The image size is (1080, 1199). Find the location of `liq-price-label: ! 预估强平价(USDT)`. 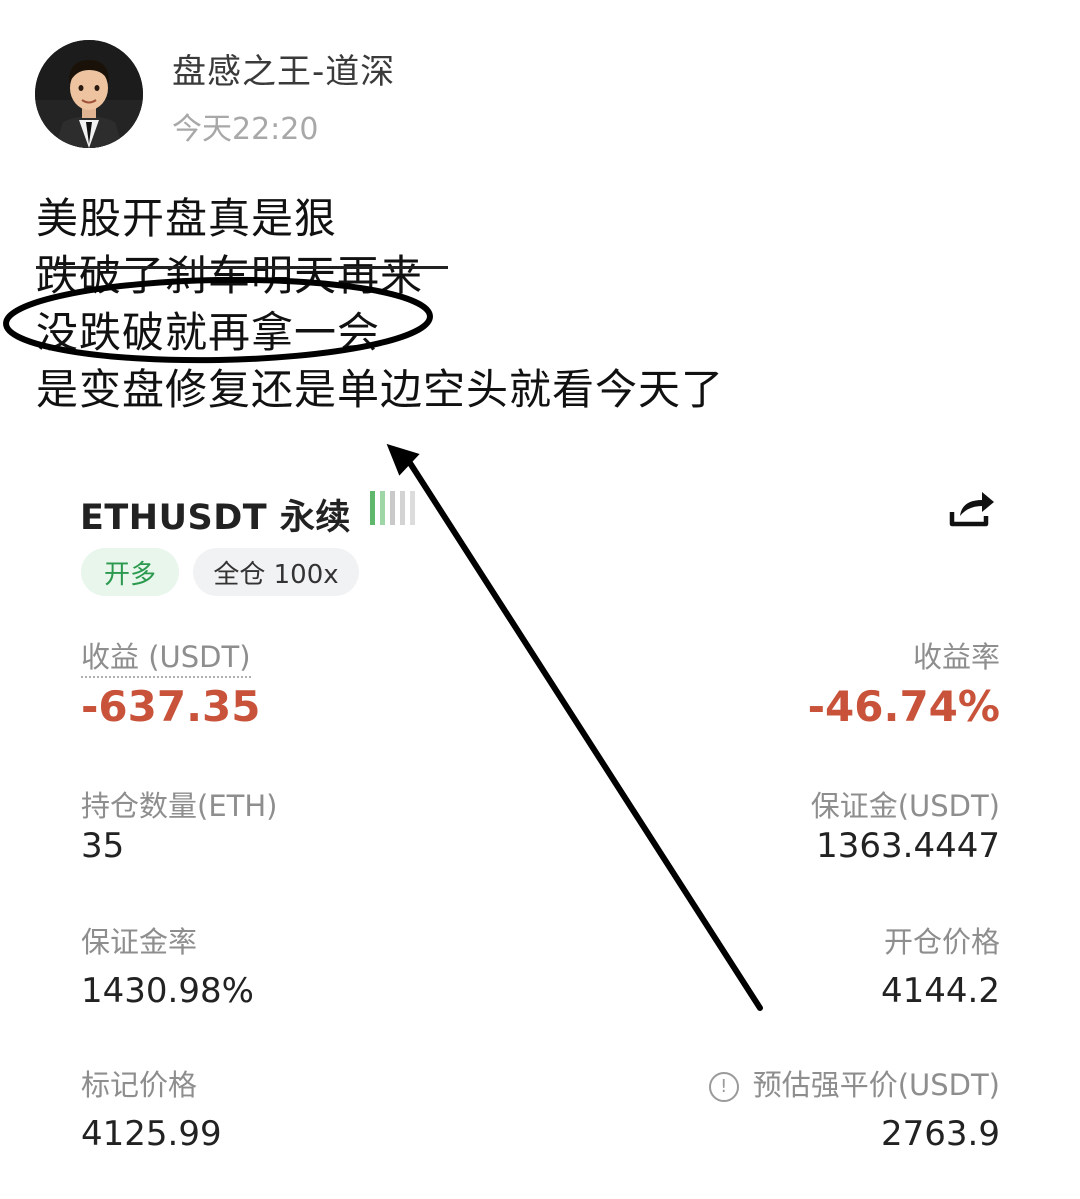

liq-price-label: ! 预估强平价(USDT) is located at coordinates (854, 1083).